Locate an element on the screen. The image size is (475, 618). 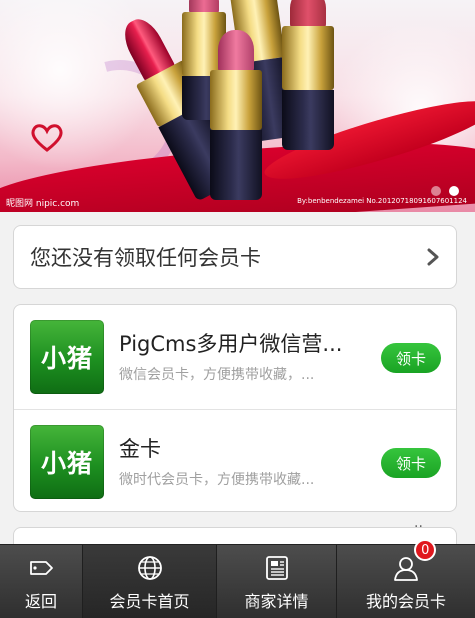
carousel-indicator is located at coordinates (445, 191).